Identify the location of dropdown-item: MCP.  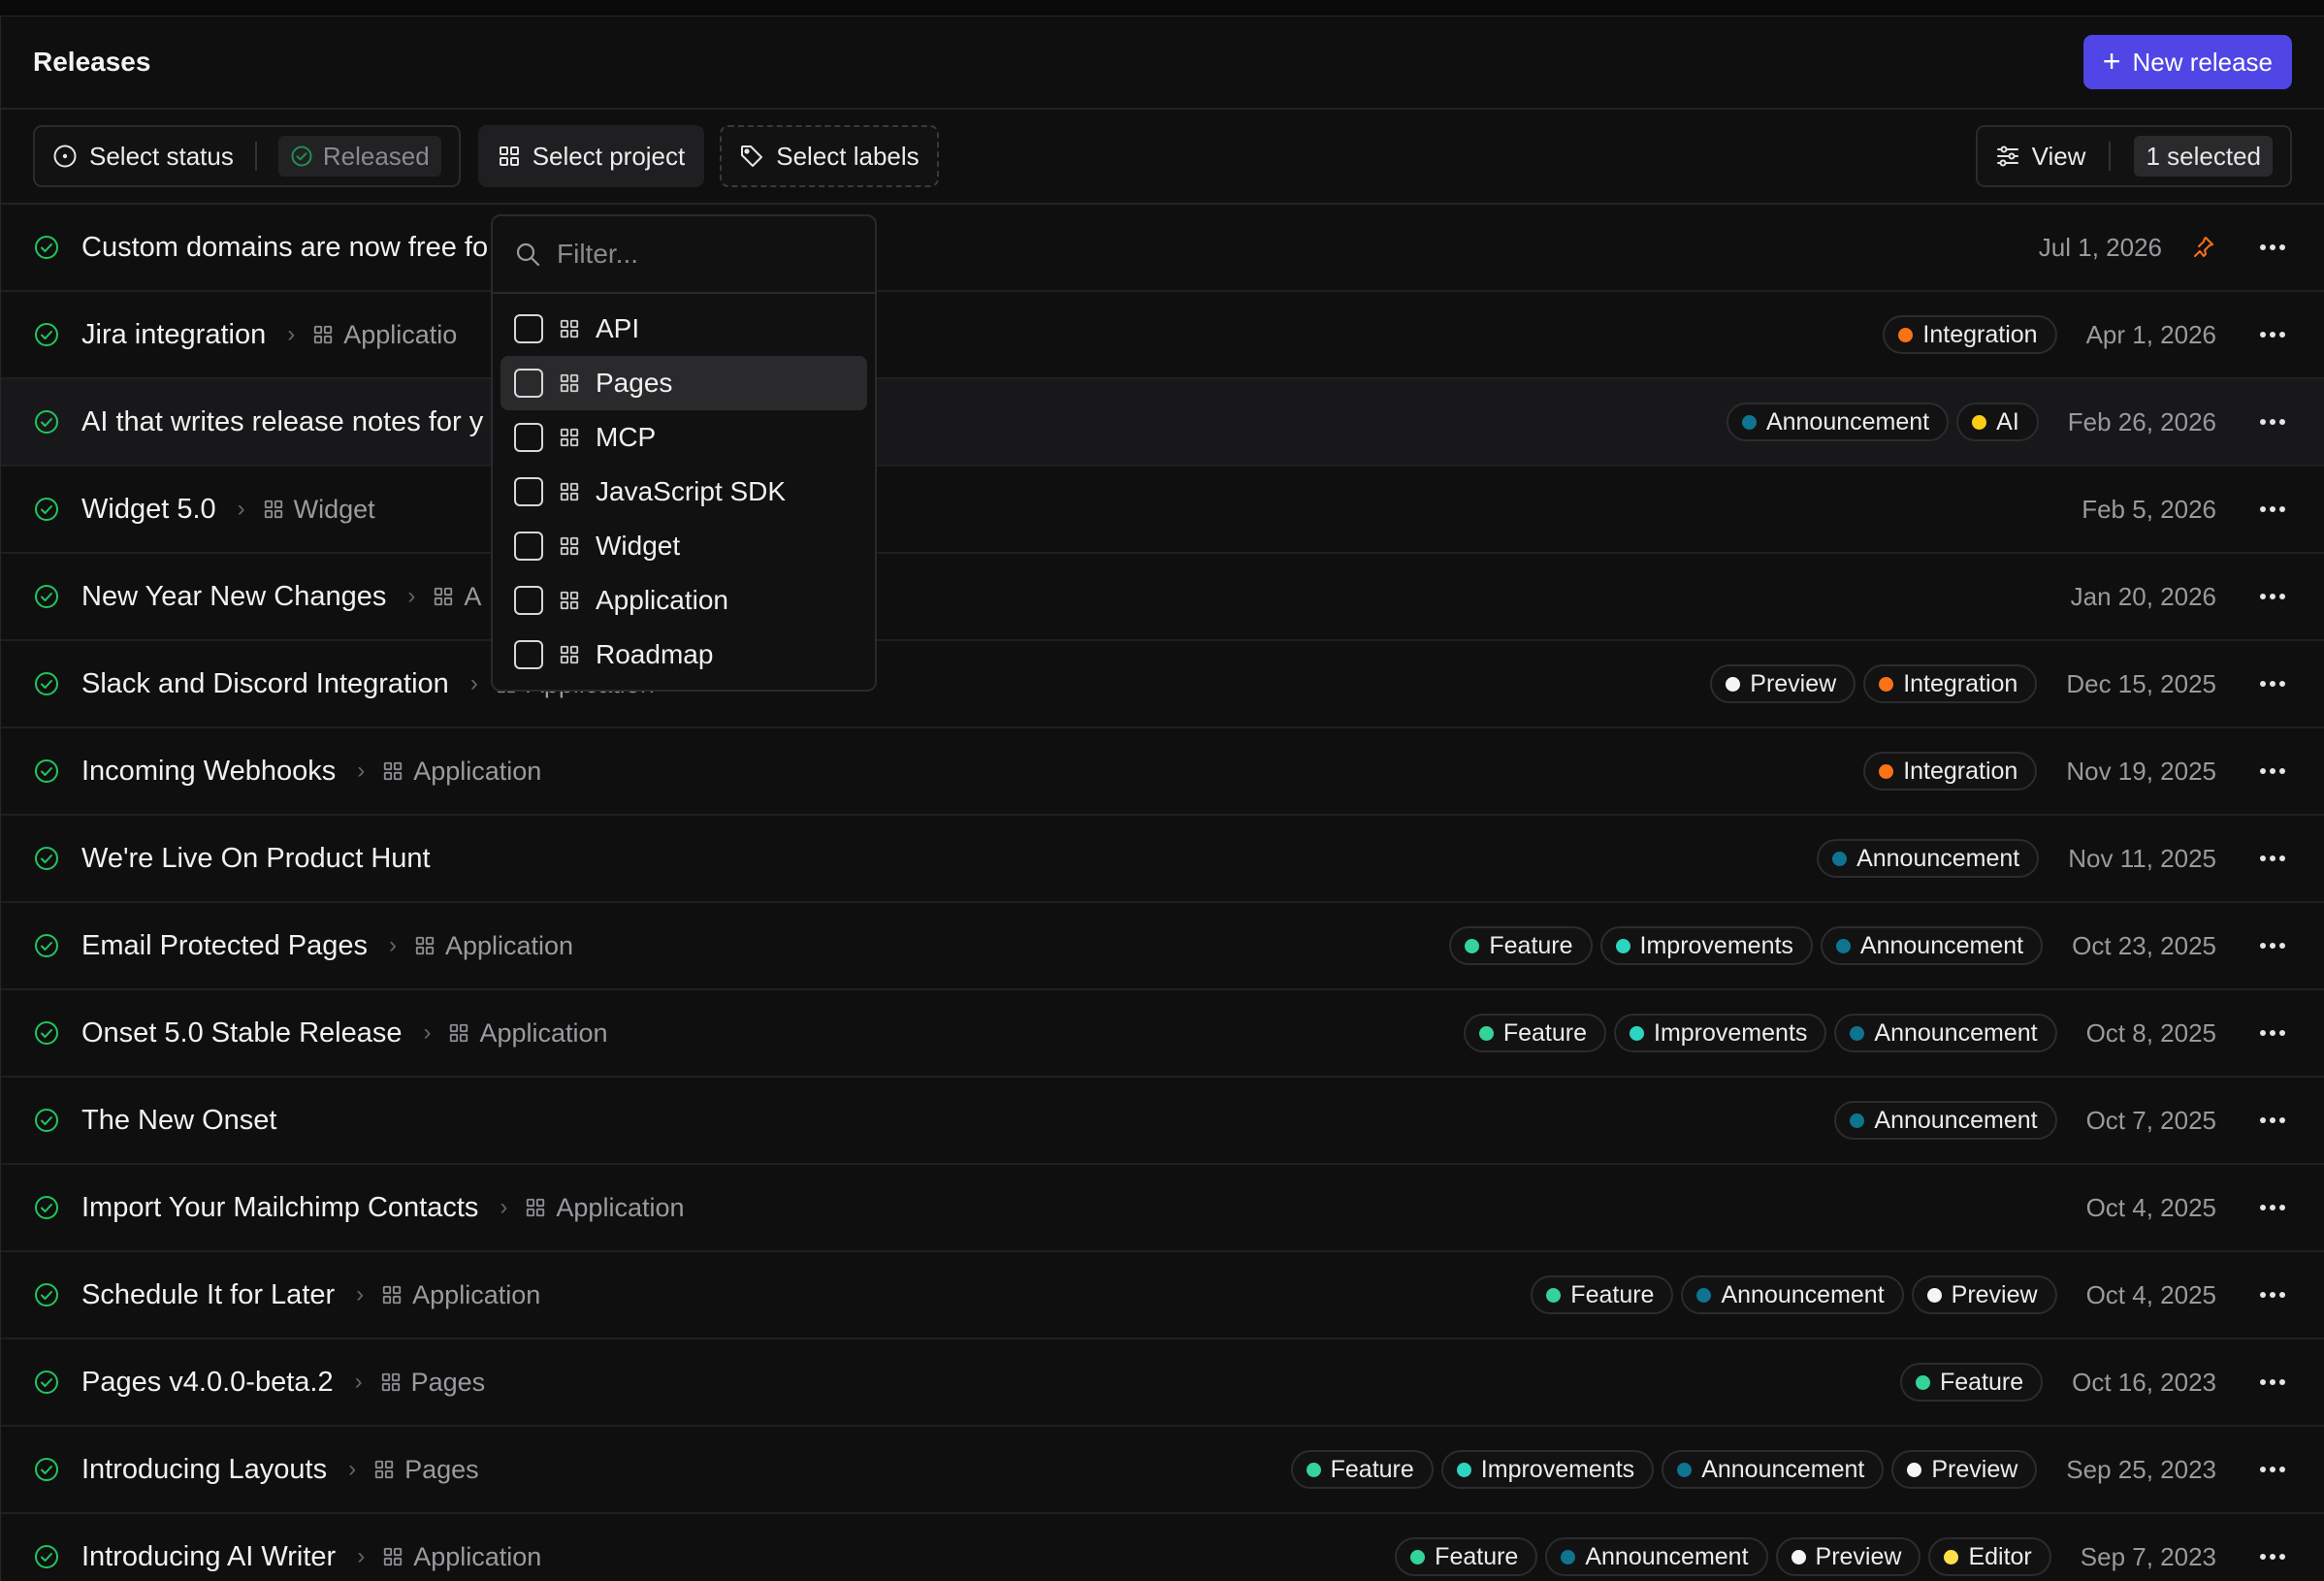
(683, 437).